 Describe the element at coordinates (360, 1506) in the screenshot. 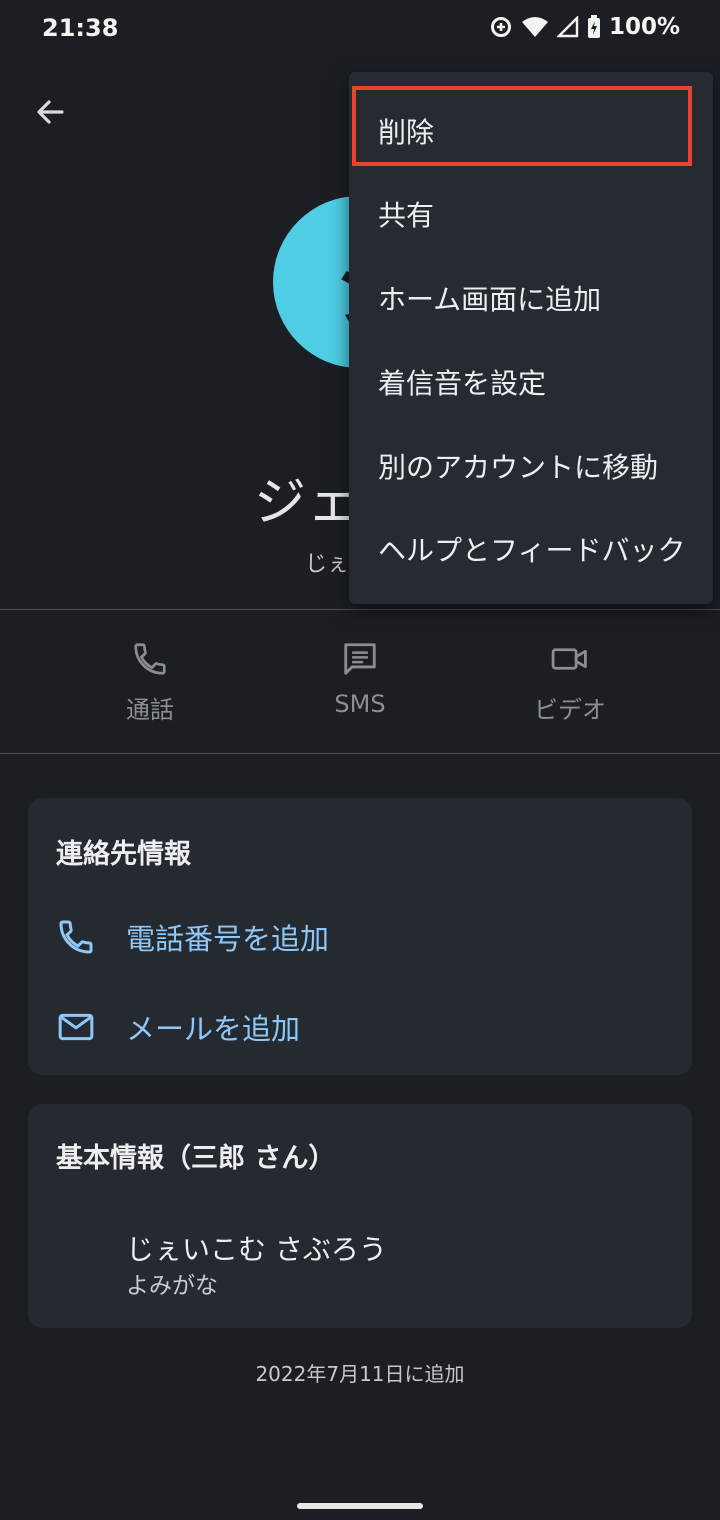

I see `home-indicator` at that location.